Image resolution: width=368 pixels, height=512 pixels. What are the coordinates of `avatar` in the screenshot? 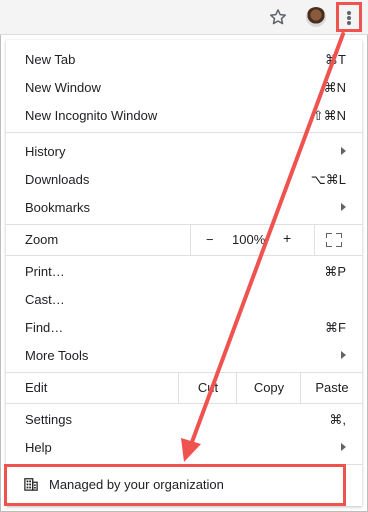 It's located at (316, 17).